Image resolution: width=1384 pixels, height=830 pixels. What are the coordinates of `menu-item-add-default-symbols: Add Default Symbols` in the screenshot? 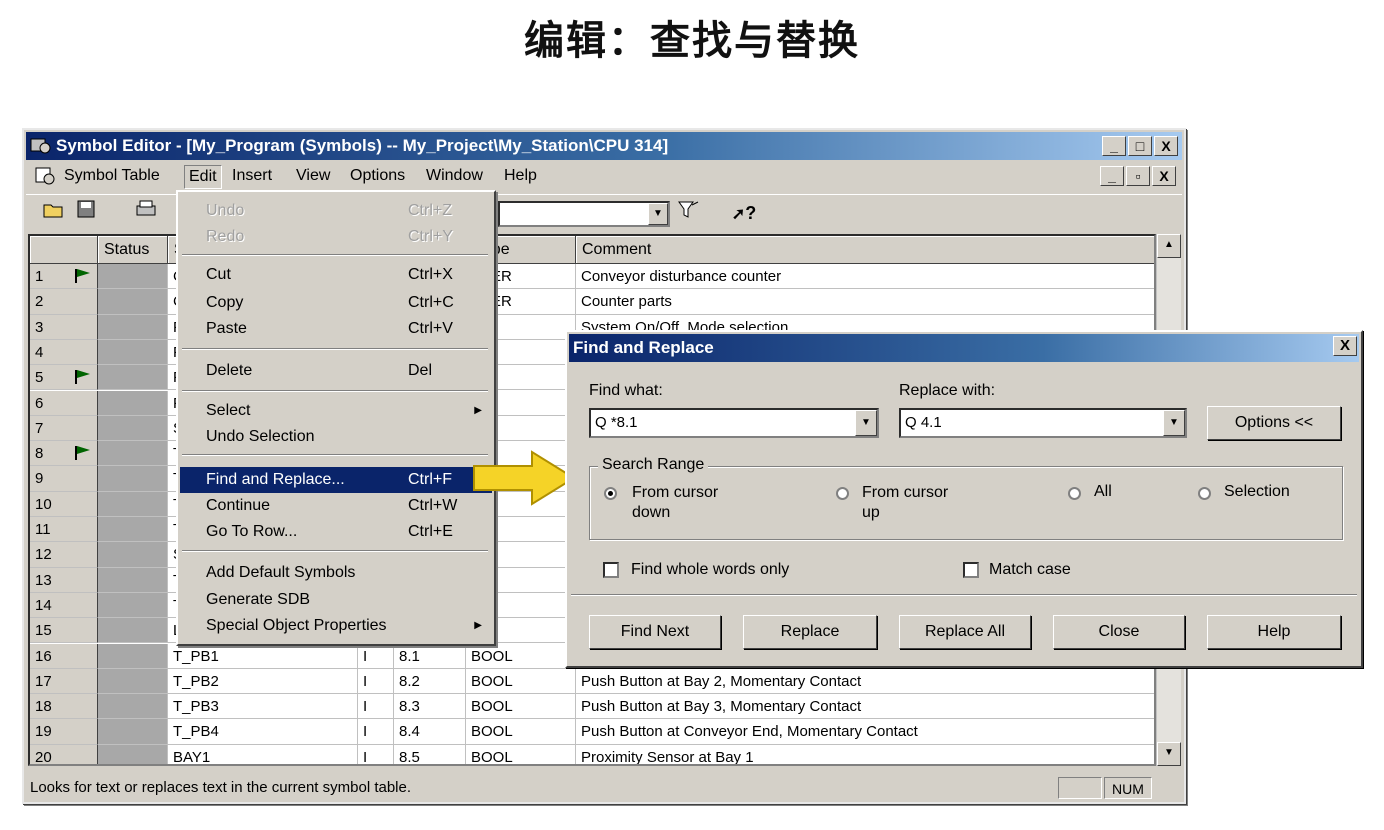 It's located at (336, 573).